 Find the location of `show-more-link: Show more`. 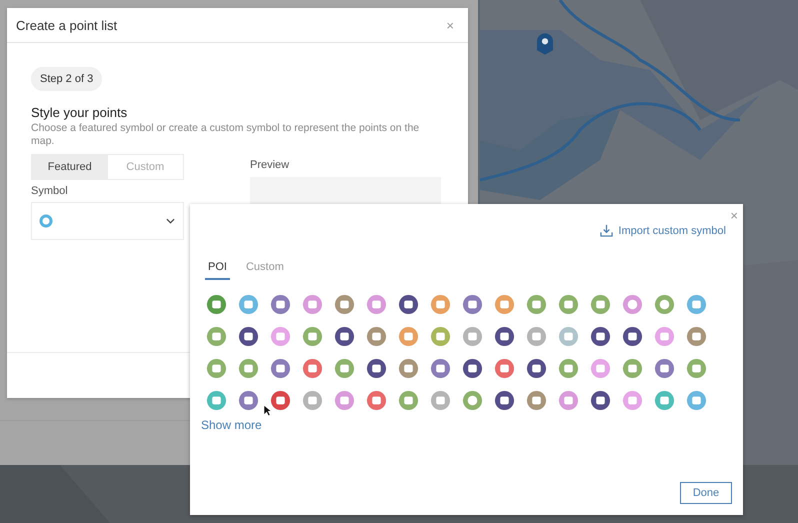

show-more-link: Show more is located at coordinates (226, 421).